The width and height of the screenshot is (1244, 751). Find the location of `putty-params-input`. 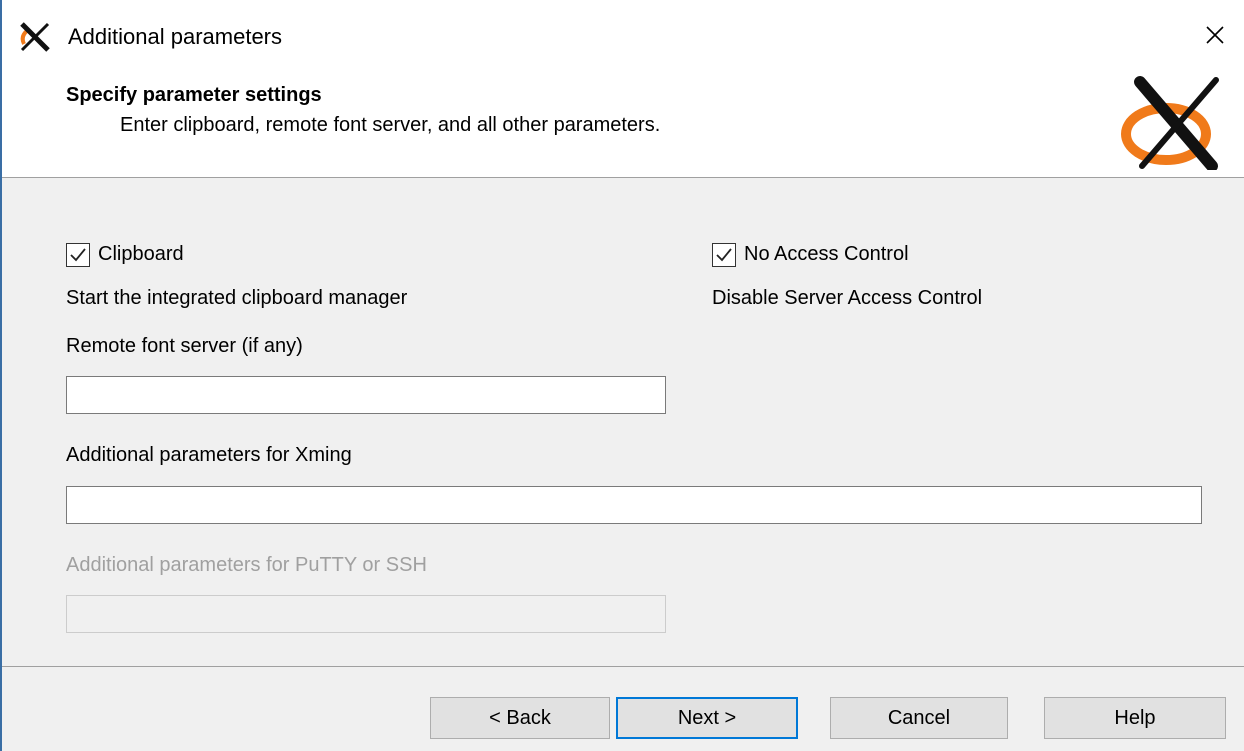

putty-params-input is located at coordinates (366, 614).